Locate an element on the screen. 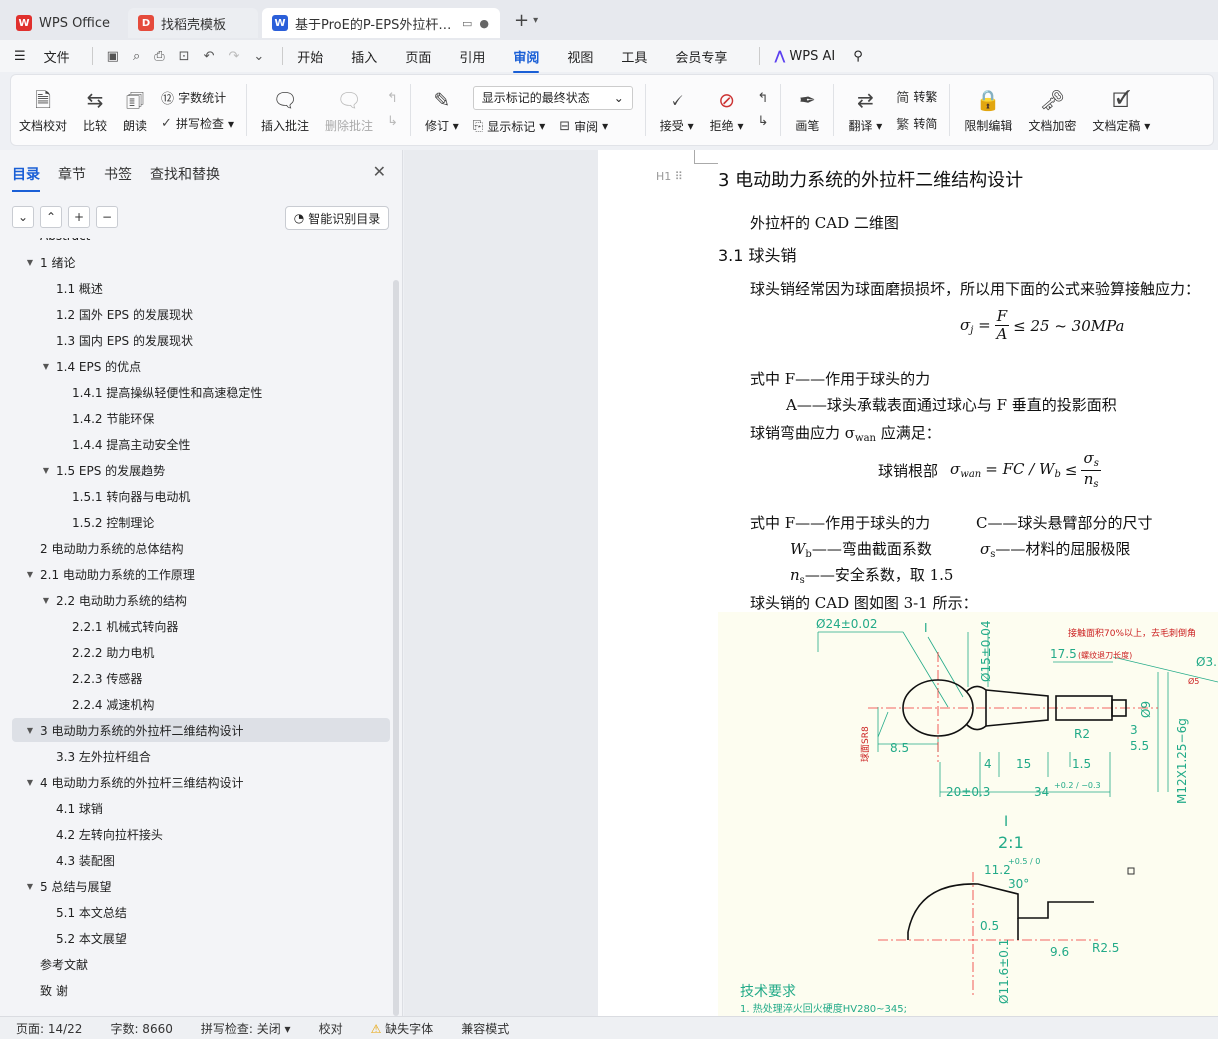 This screenshot has height=1039, width=1218. status-compat-mode: 兼容模式 is located at coordinates (485, 1028).